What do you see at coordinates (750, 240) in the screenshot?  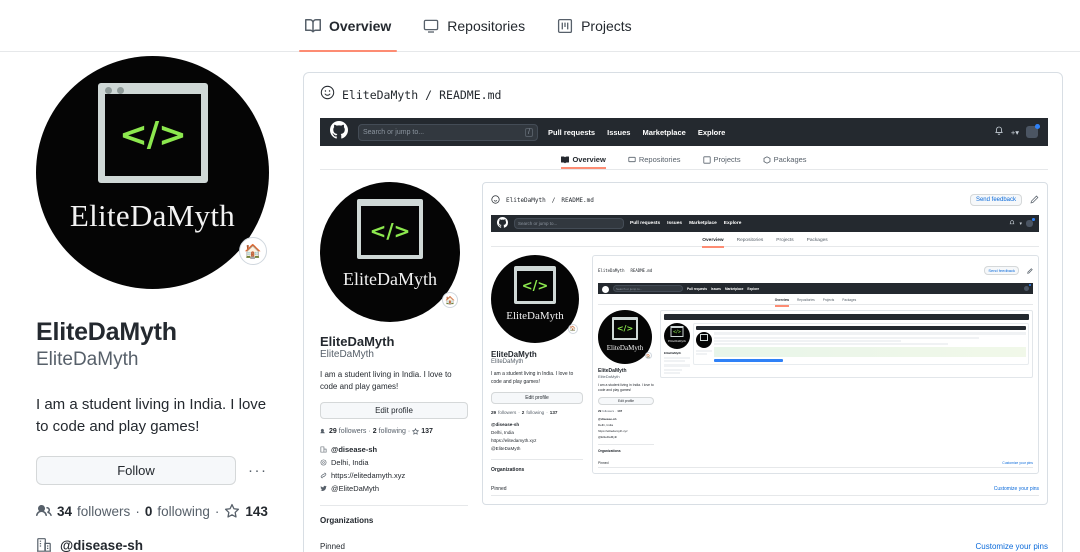 I see `nested-tab-repositories-2: Repositories` at bounding box center [750, 240].